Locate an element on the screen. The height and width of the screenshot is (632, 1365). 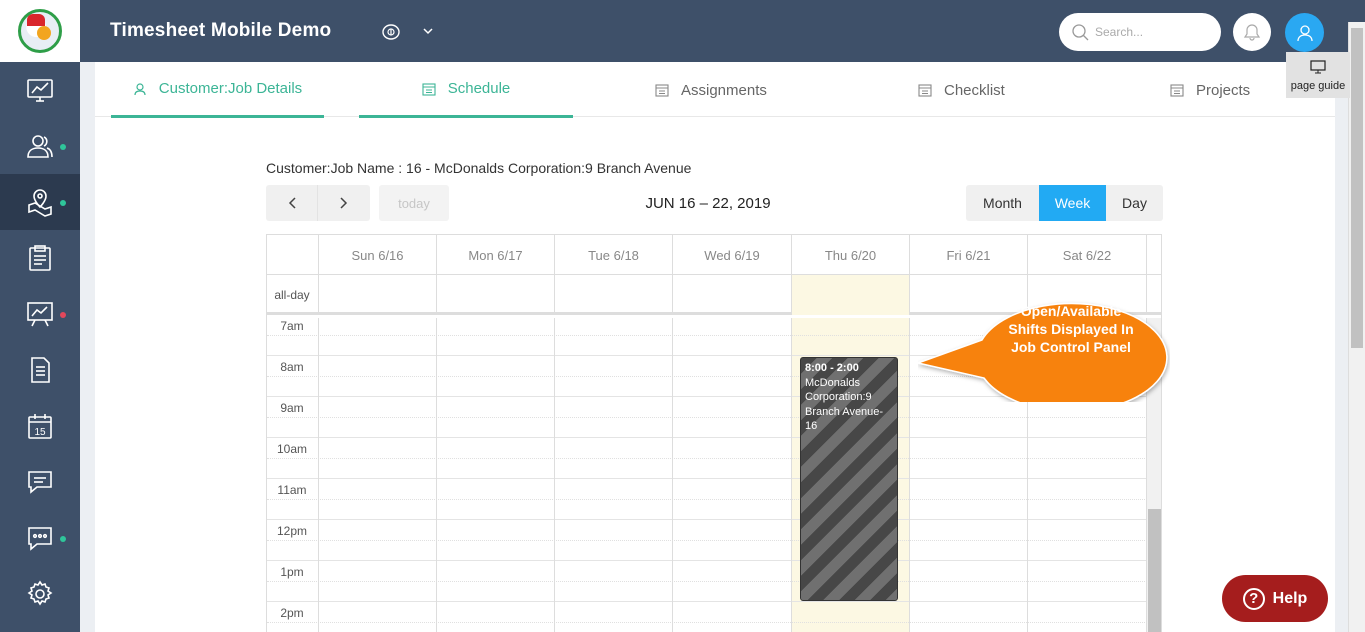
tab-assignments: Assignments is located at coordinates (711, 90).